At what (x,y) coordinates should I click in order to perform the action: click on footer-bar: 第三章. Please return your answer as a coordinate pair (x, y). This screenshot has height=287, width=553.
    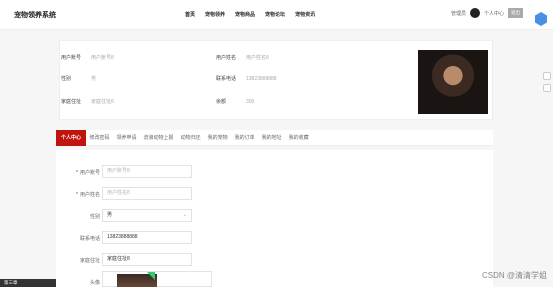
    Looking at the image, I should click on (28, 283).